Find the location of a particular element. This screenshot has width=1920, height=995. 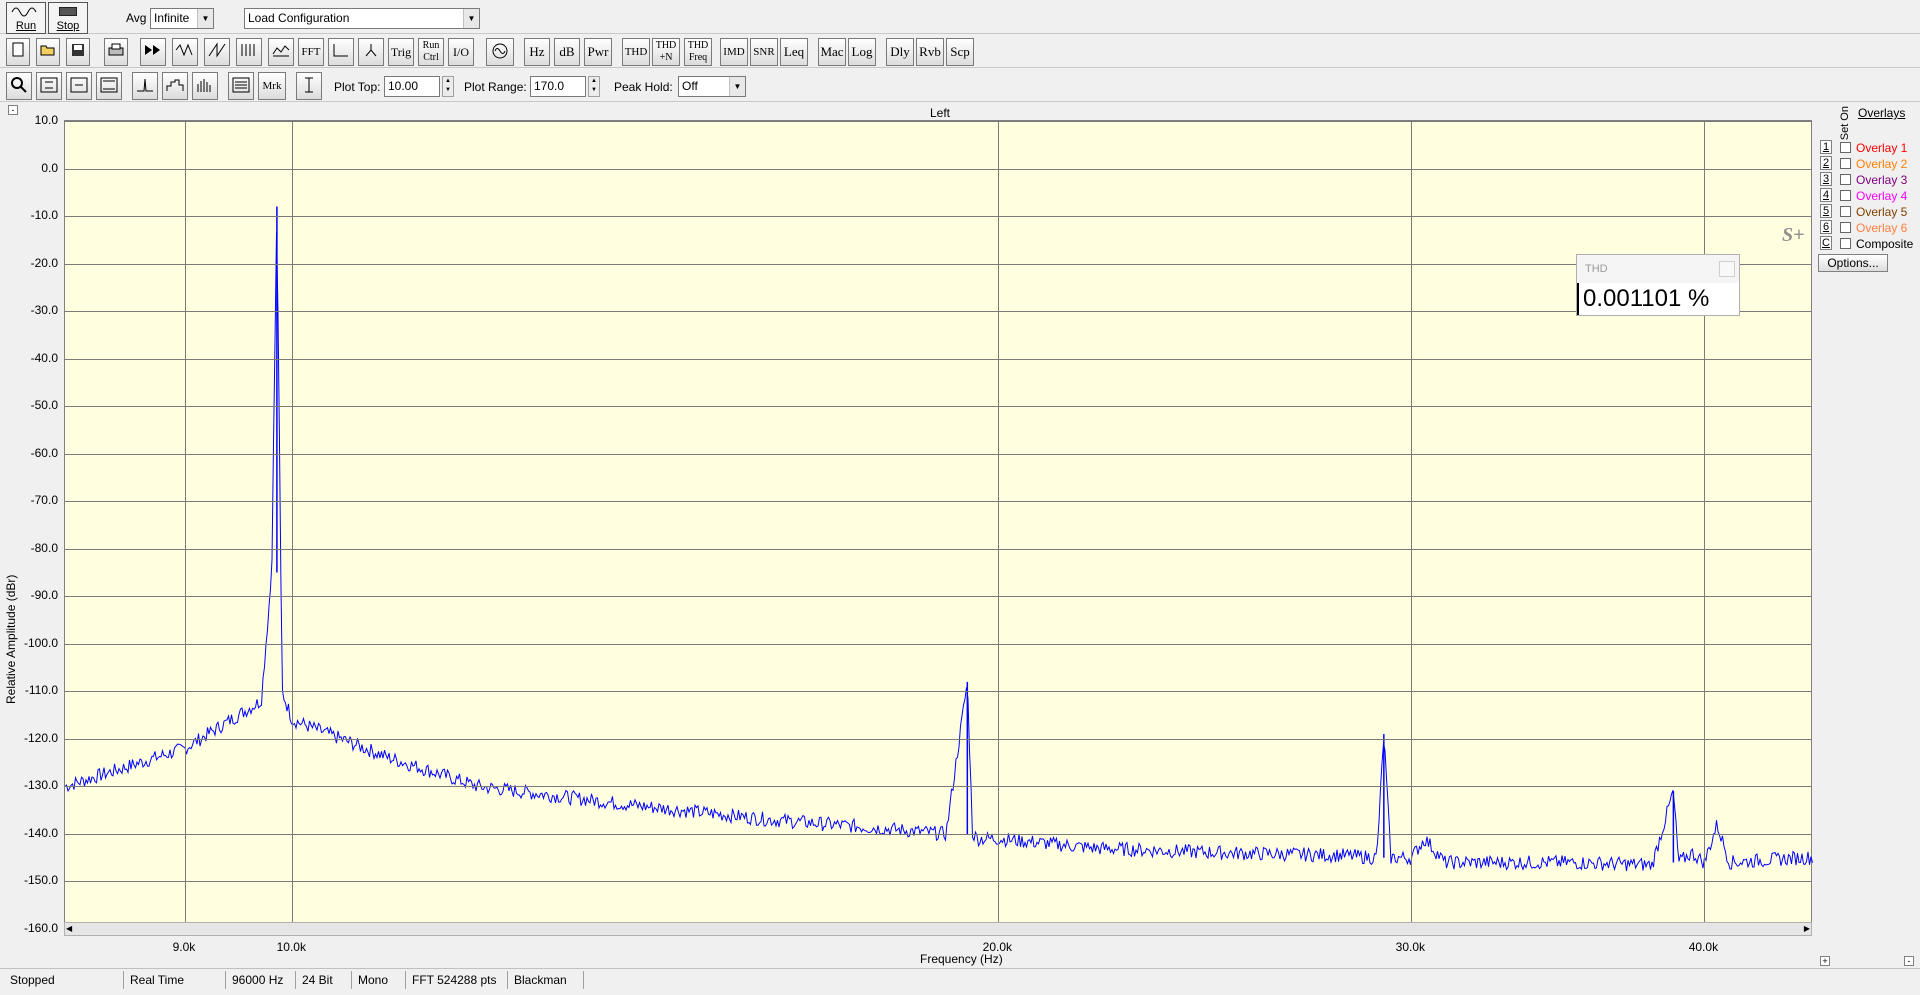

trig-button: Trig is located at coordinates (401, 52).